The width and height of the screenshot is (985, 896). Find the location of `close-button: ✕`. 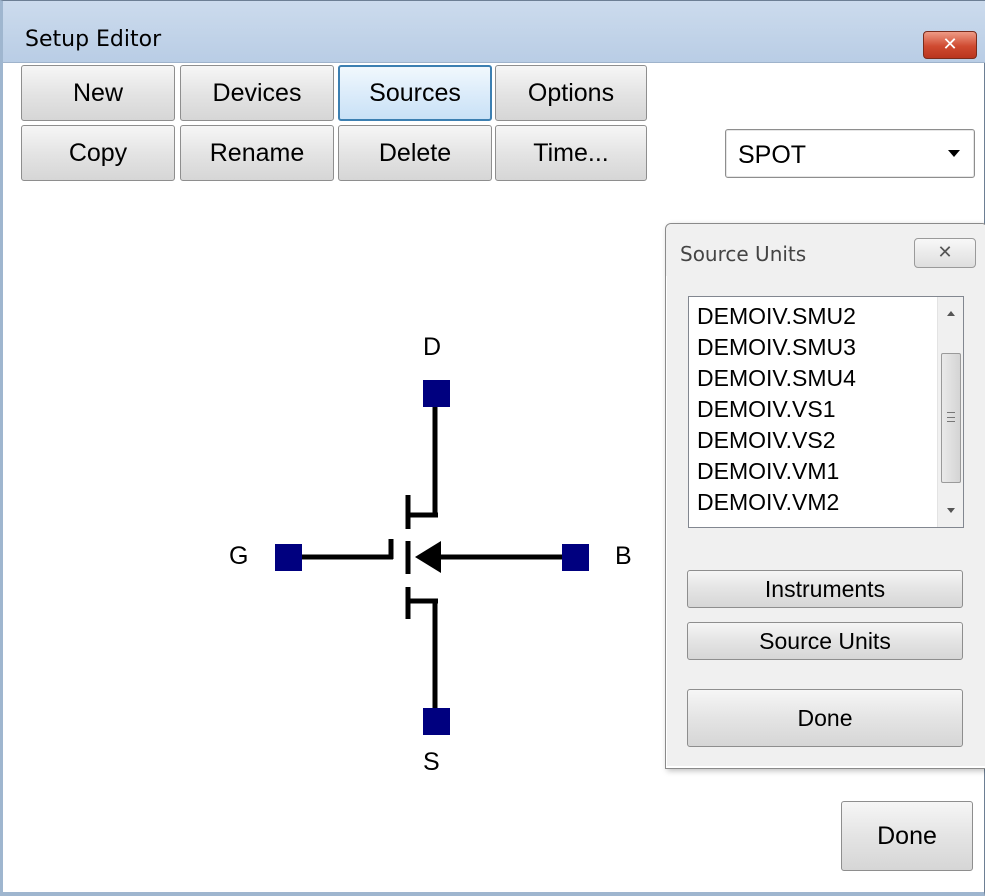

close-button: ✕ is located at coordinates (950, 45).